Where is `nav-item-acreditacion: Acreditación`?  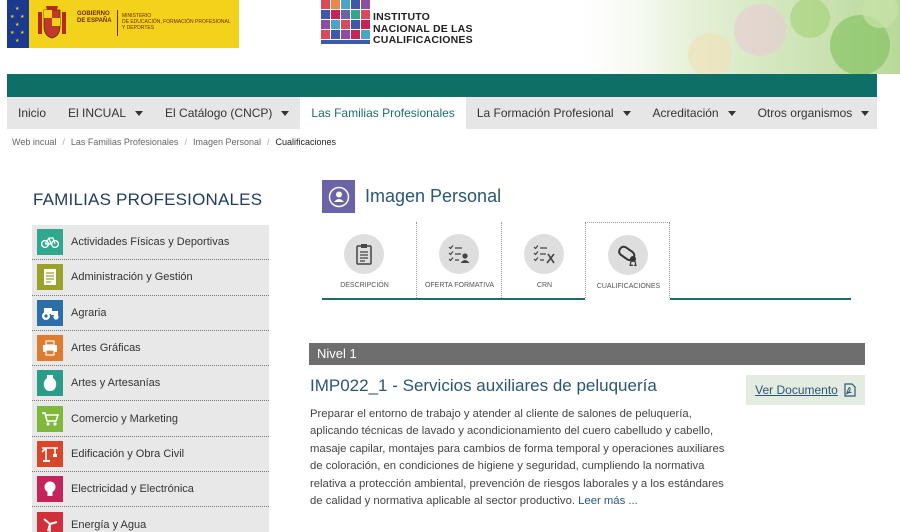
nav-item-acreditacion: Acreditación is located at coordinates (694, 113).